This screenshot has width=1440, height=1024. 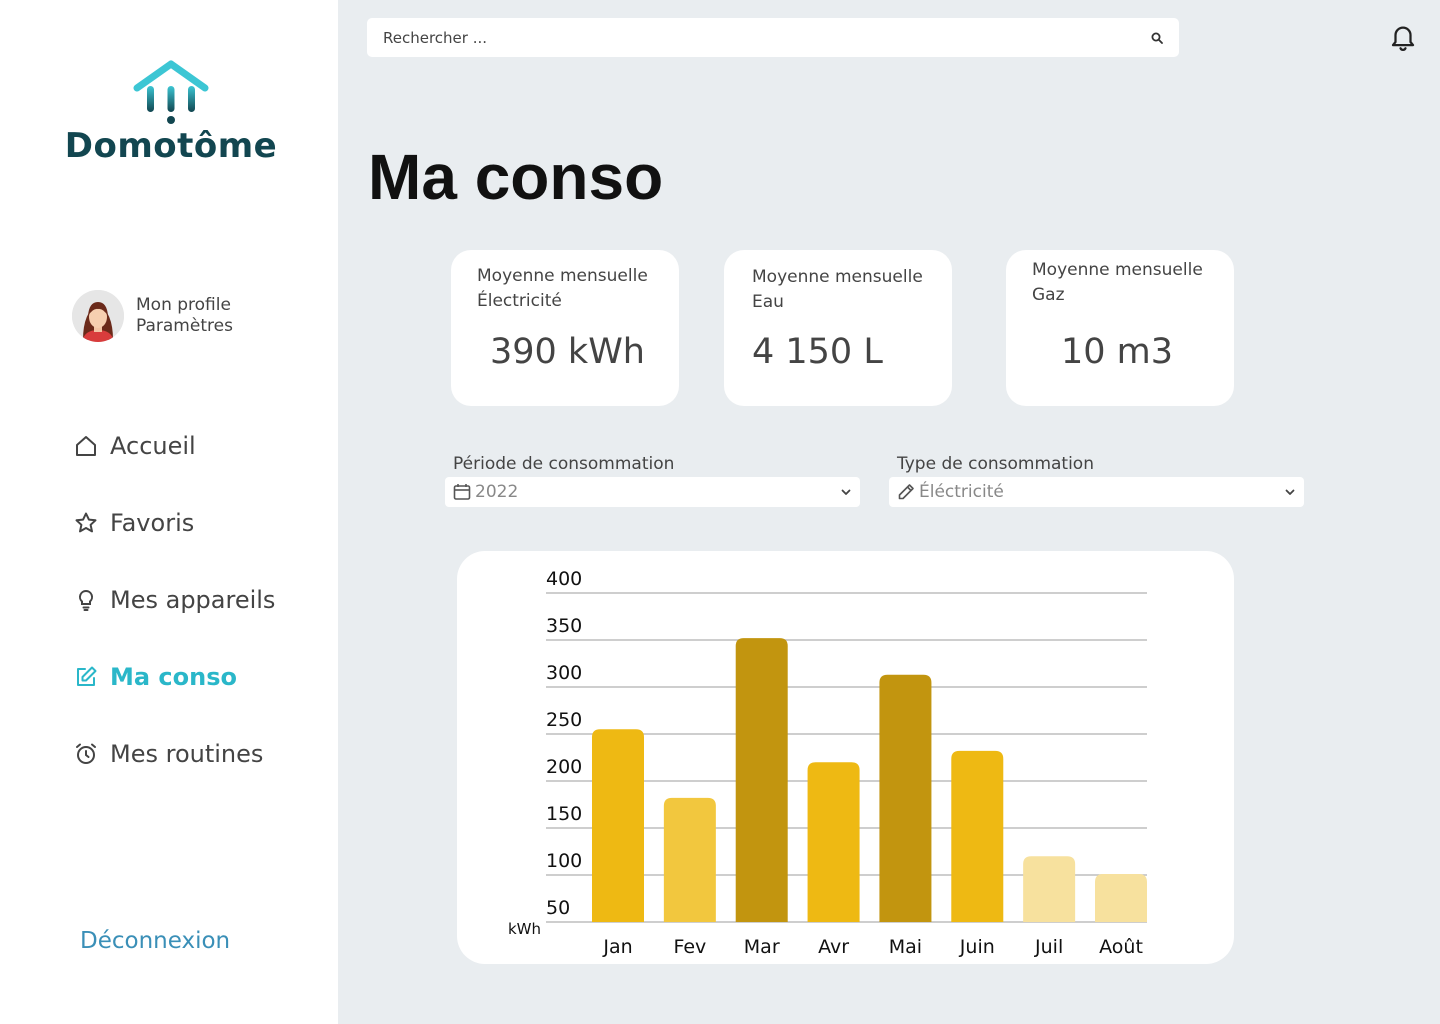 I want to click on sidebar-item-label: Mes appareils, so click(x=193, y=600).